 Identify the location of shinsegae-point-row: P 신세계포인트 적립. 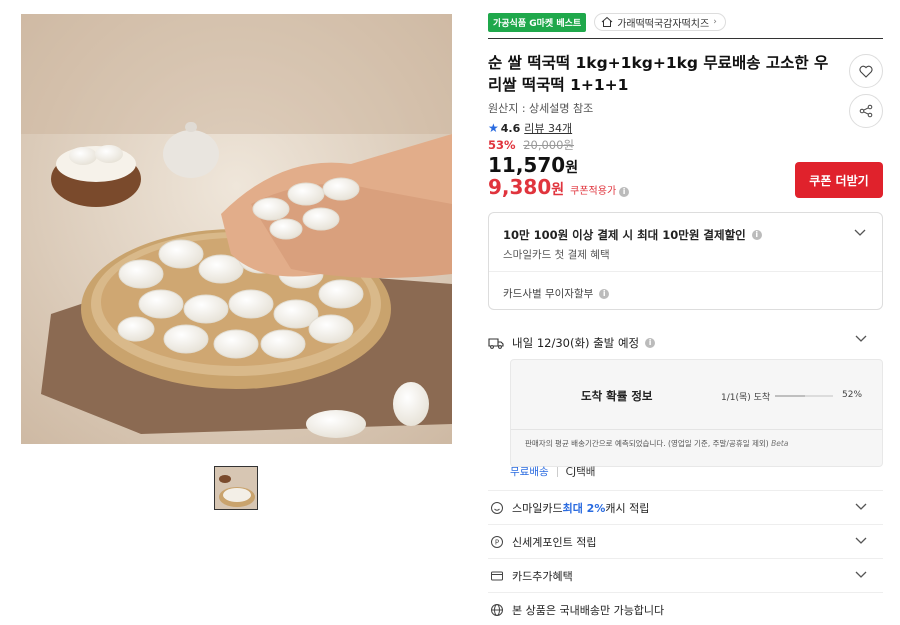
(685, 541).